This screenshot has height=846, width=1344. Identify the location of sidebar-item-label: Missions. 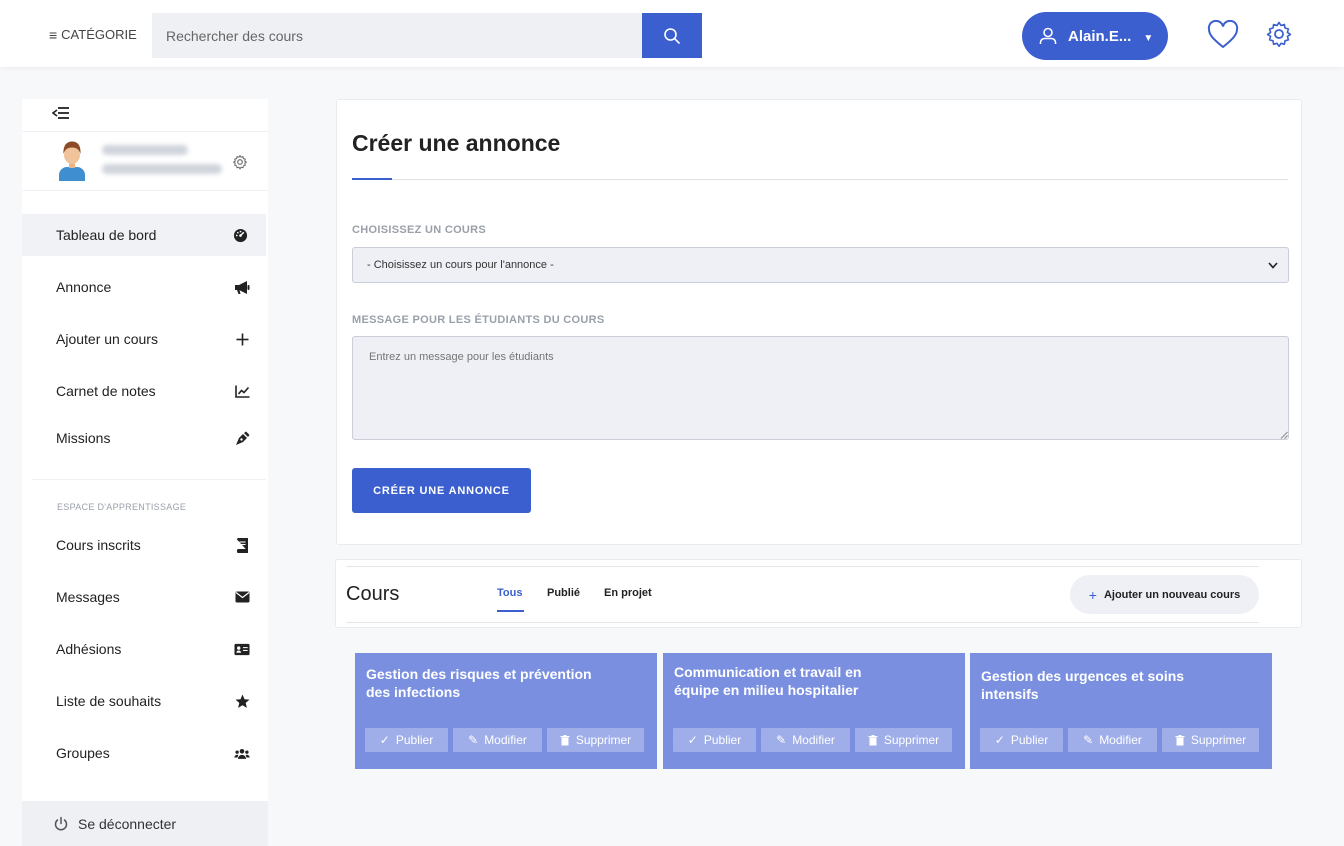
(83, 438).